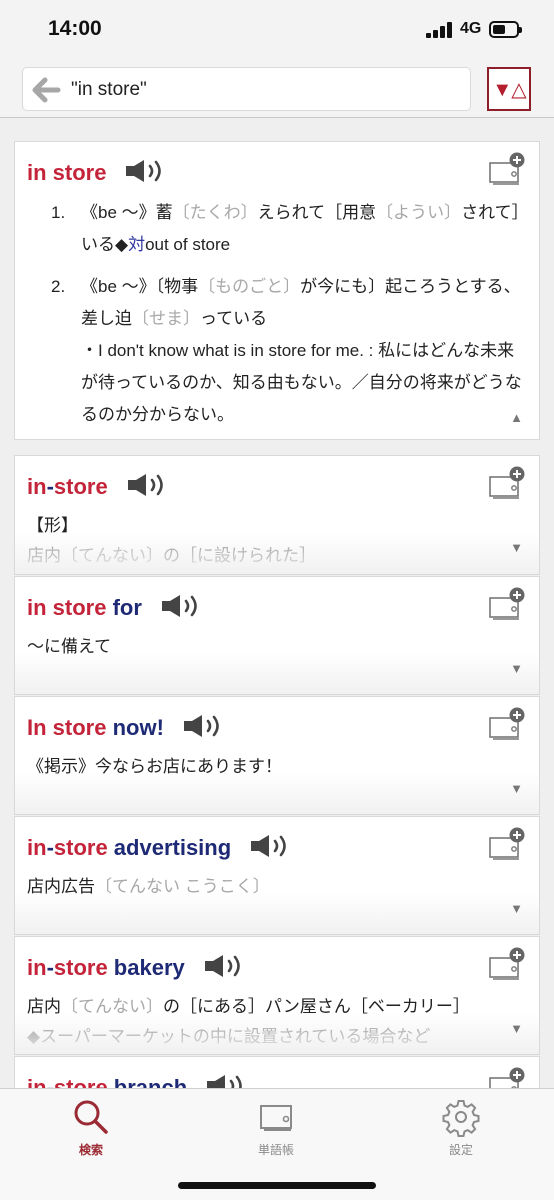 The height and width of the screenshot is (1200, 554). What do you see at coordinates (90, 1150) in the screenshot?
I see `tab-search-label: 検索` at bounding box center [90, 1150].